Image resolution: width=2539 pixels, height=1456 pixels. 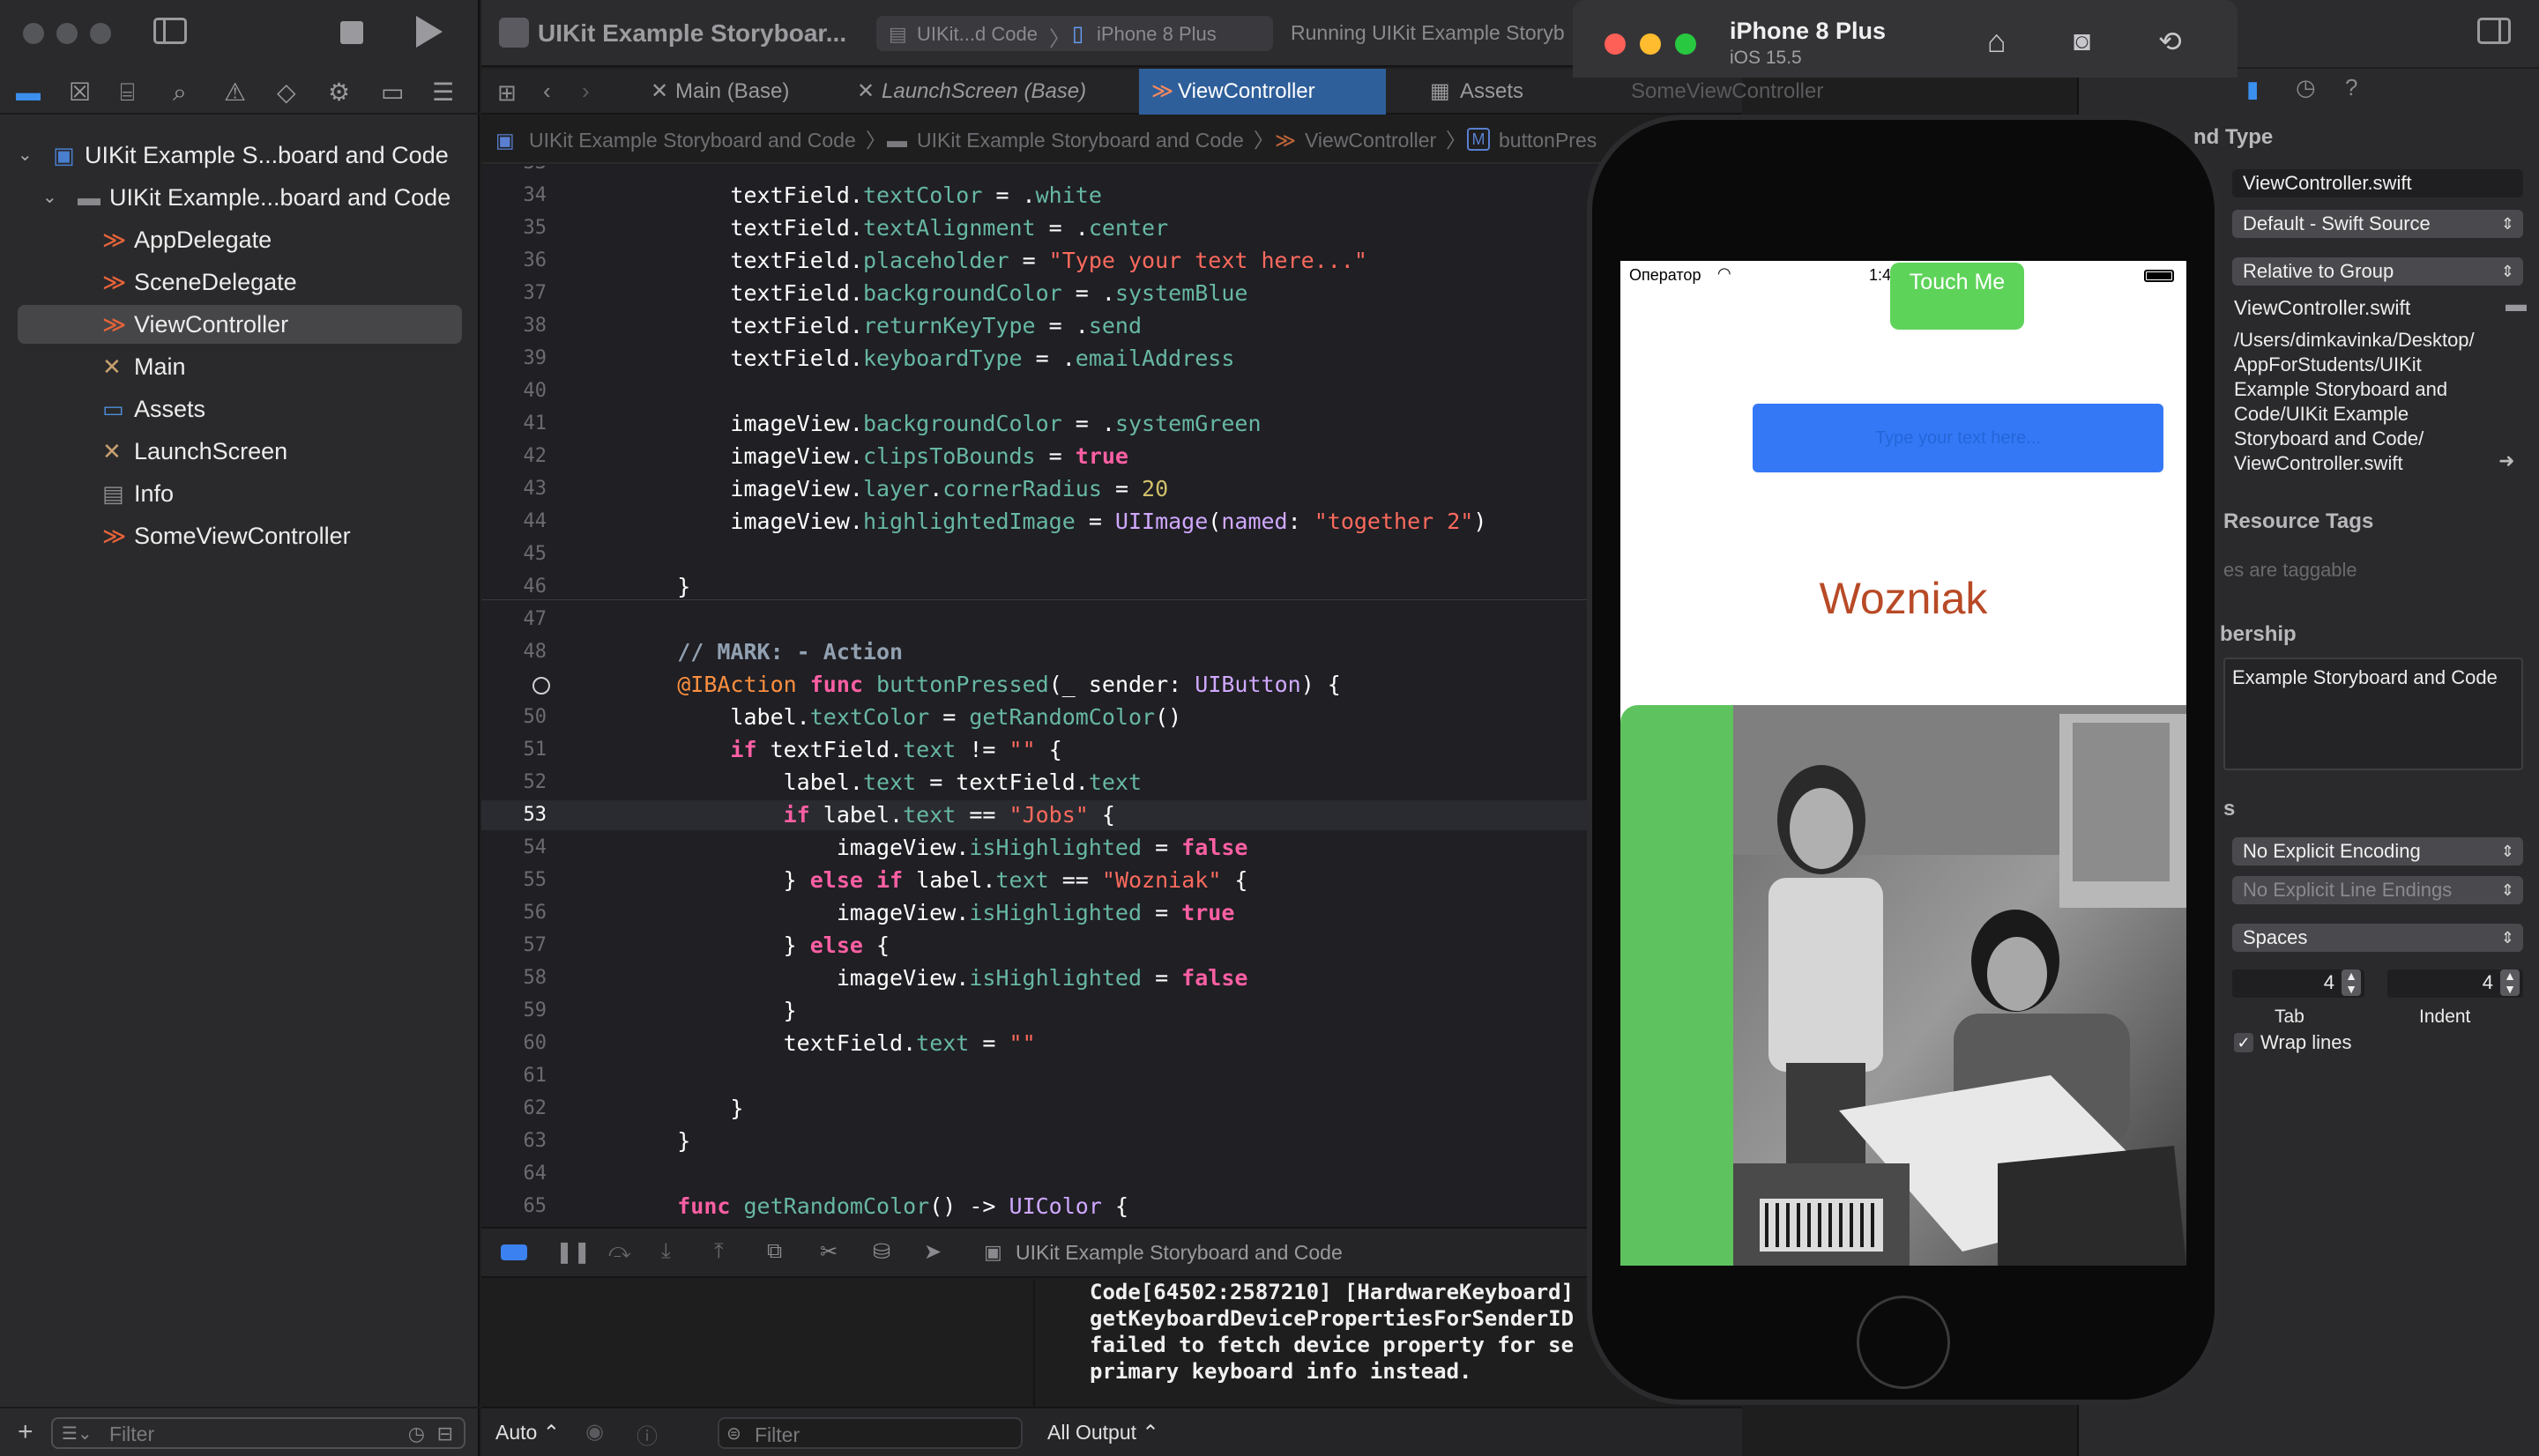 What do you see at coordinates (2377, 890) in the screenshot?
I see `line-endings-select: No Explicit Line Endings ⇕` at bounding box center [2377, 890].